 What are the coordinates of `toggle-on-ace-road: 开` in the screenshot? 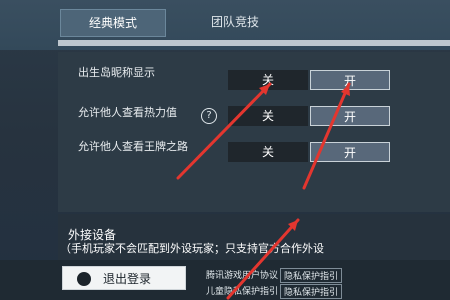 It's located at (350, 152).